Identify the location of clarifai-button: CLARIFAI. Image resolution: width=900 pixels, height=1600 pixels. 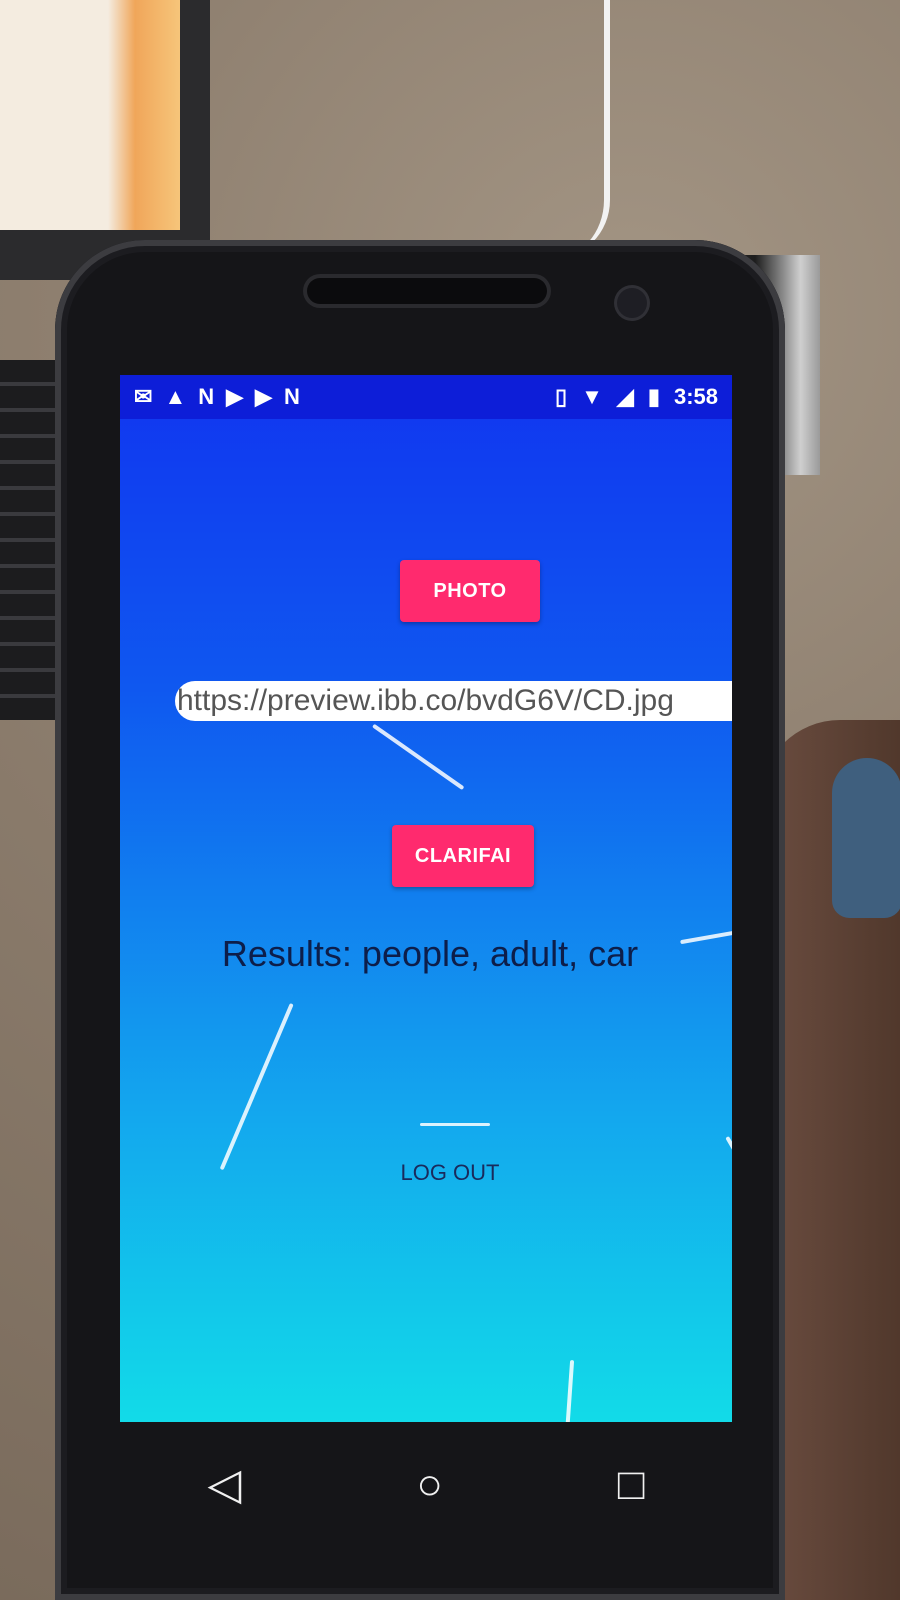
(463, 856).